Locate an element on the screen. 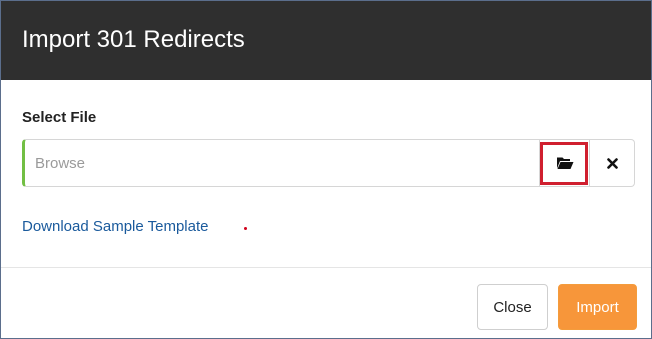 This screenshot has width=652, height=339. download-sample-template-link: Download Sample Template is located at coordinates (115, 227).